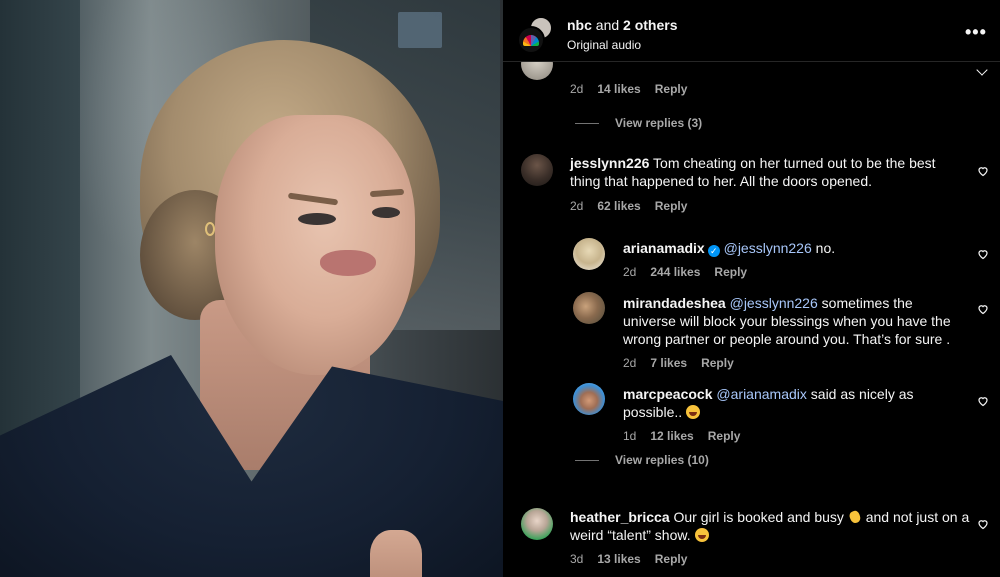 This screenshot has width=1000, height=577. I want to click on view-replies-button: View replies (3), so click(638, 123).